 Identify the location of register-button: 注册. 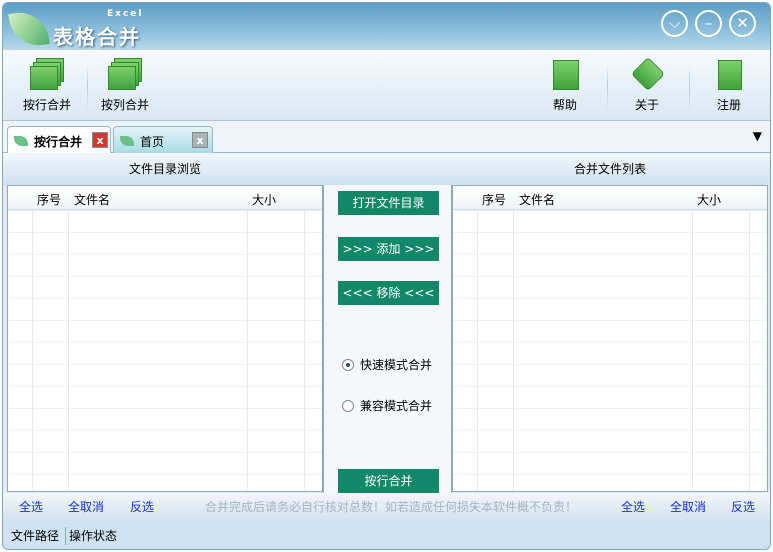
(729, 85).